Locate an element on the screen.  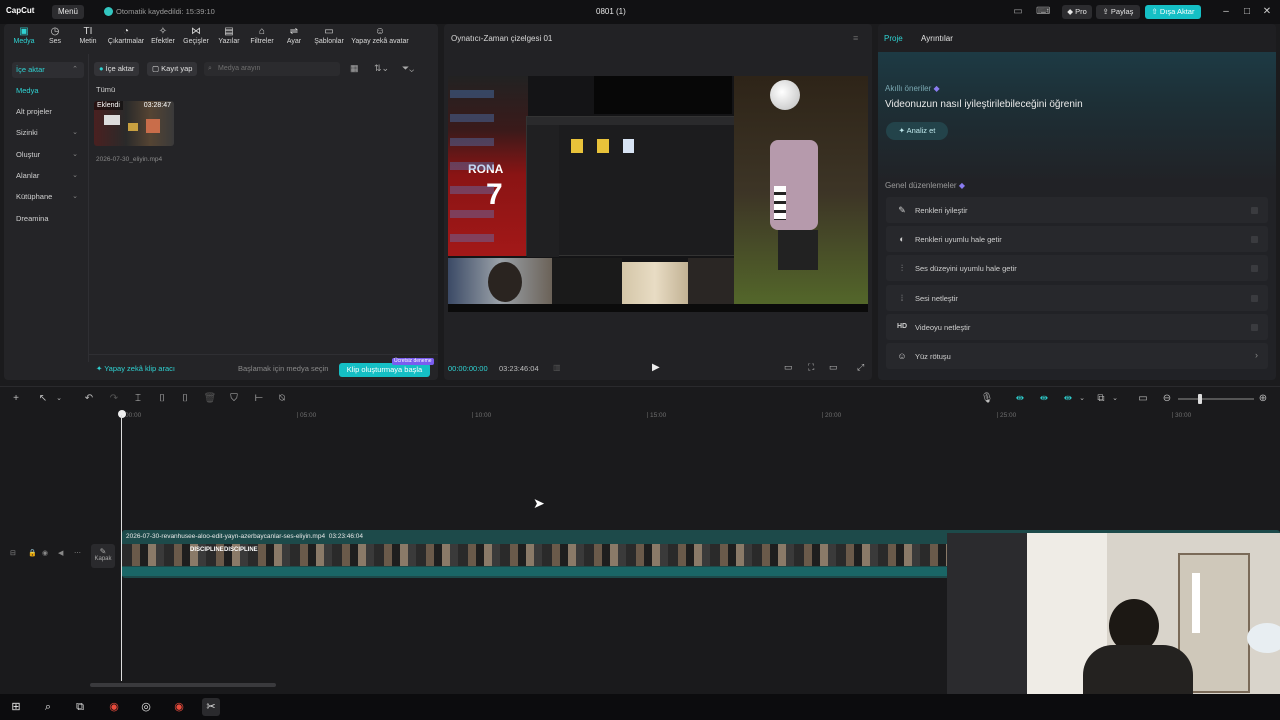
timecode-icon: ▥ is located at coordinates (557, 367).